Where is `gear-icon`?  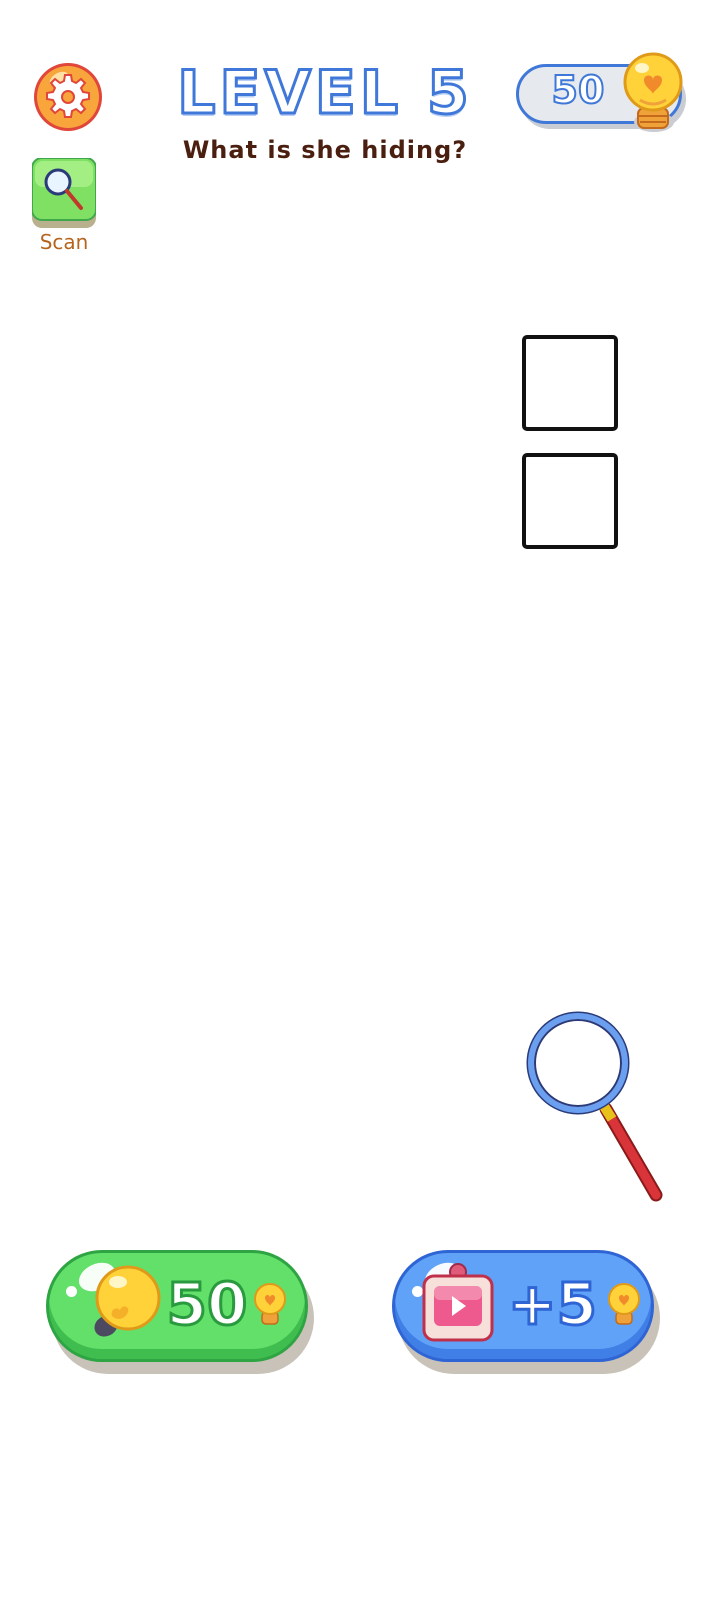
gear-icon is located at coordinates (68, 97).